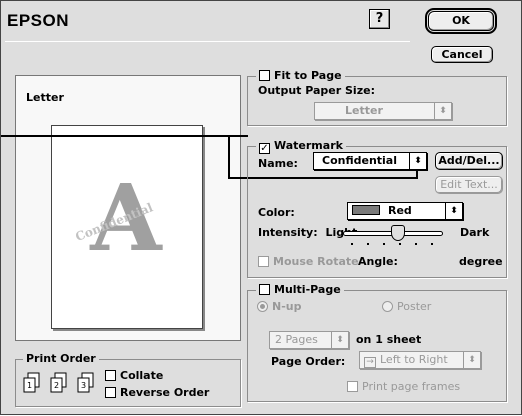  Describe the element at coordinates (400, 210) in the screenshot. I see `color-value: Red` at that location.